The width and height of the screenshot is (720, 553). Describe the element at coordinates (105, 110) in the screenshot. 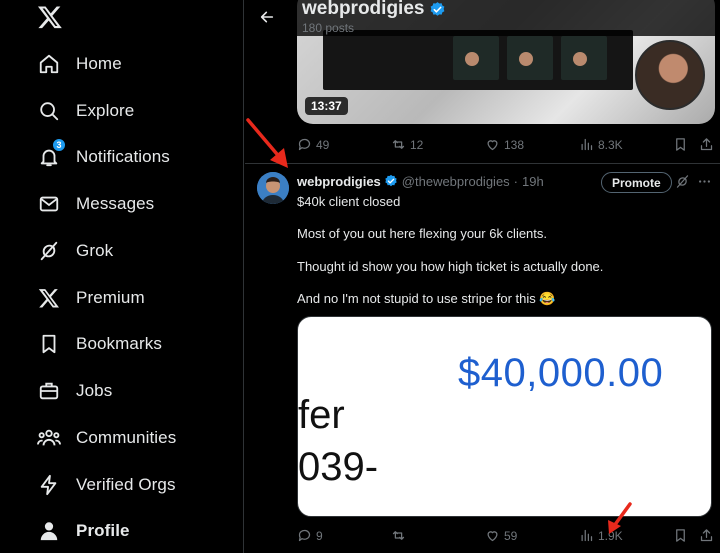

I see `nav-explore-label: Explore` at that location.